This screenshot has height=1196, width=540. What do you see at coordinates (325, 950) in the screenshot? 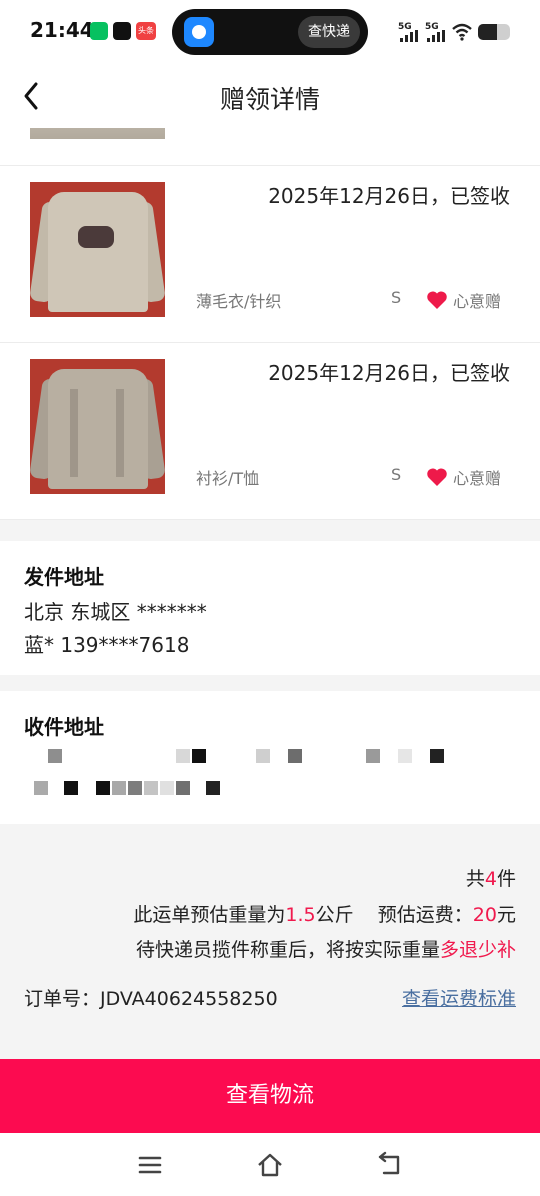
I see `refund-note: 待快递员揽件称重后，将按实际重量多退少补` at bounding box center [325, 950].